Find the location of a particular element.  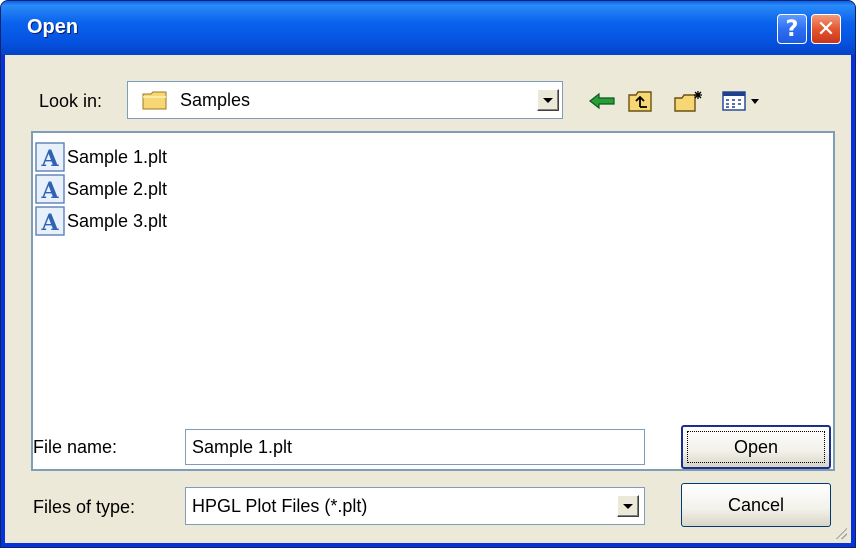

back-icon is located at coordinates (602, 101).